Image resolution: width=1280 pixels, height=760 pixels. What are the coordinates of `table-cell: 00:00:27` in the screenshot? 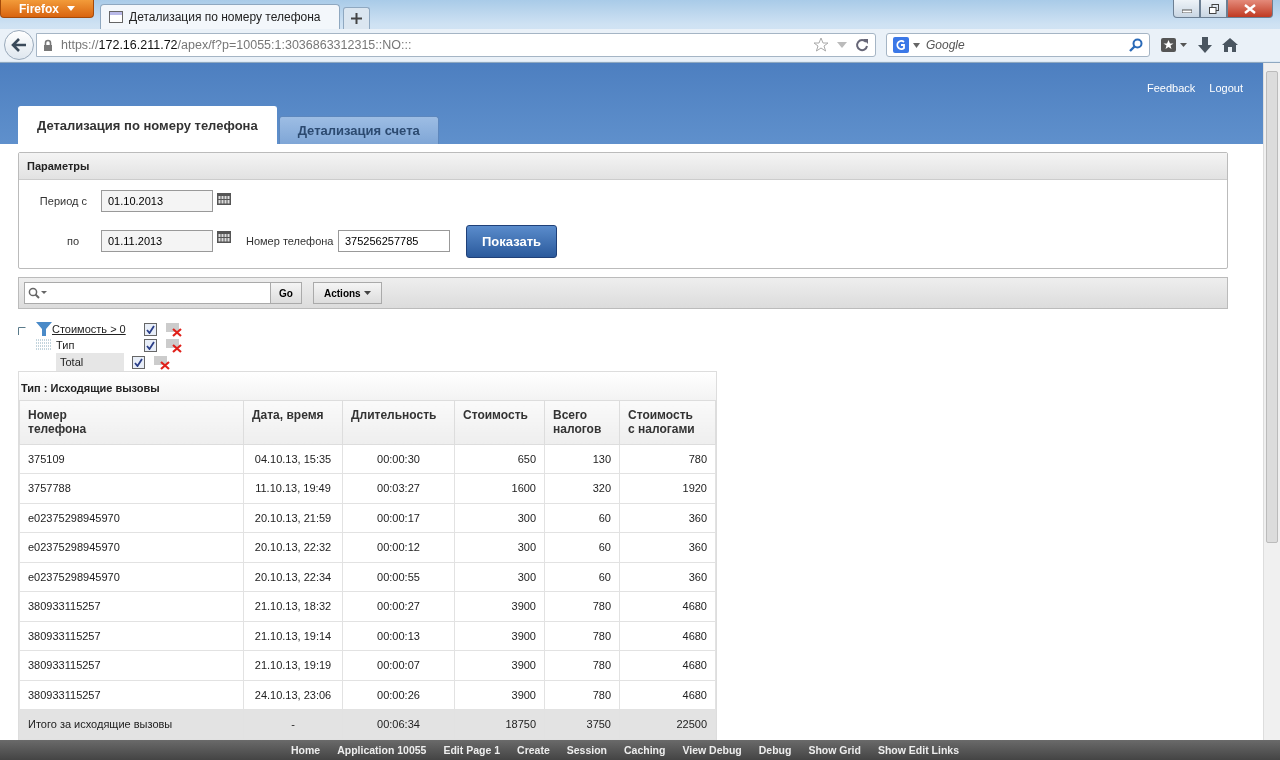 It's located at (398, 606).